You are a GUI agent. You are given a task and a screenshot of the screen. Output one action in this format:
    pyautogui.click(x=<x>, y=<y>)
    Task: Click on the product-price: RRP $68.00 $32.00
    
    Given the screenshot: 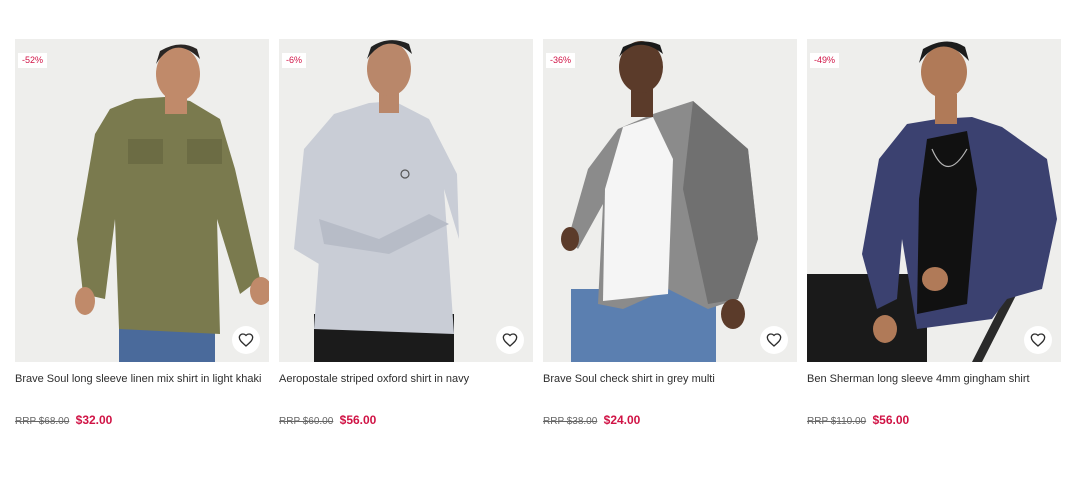 What is the action you would take?
    pyautogui.click(x=63, y=421)
    